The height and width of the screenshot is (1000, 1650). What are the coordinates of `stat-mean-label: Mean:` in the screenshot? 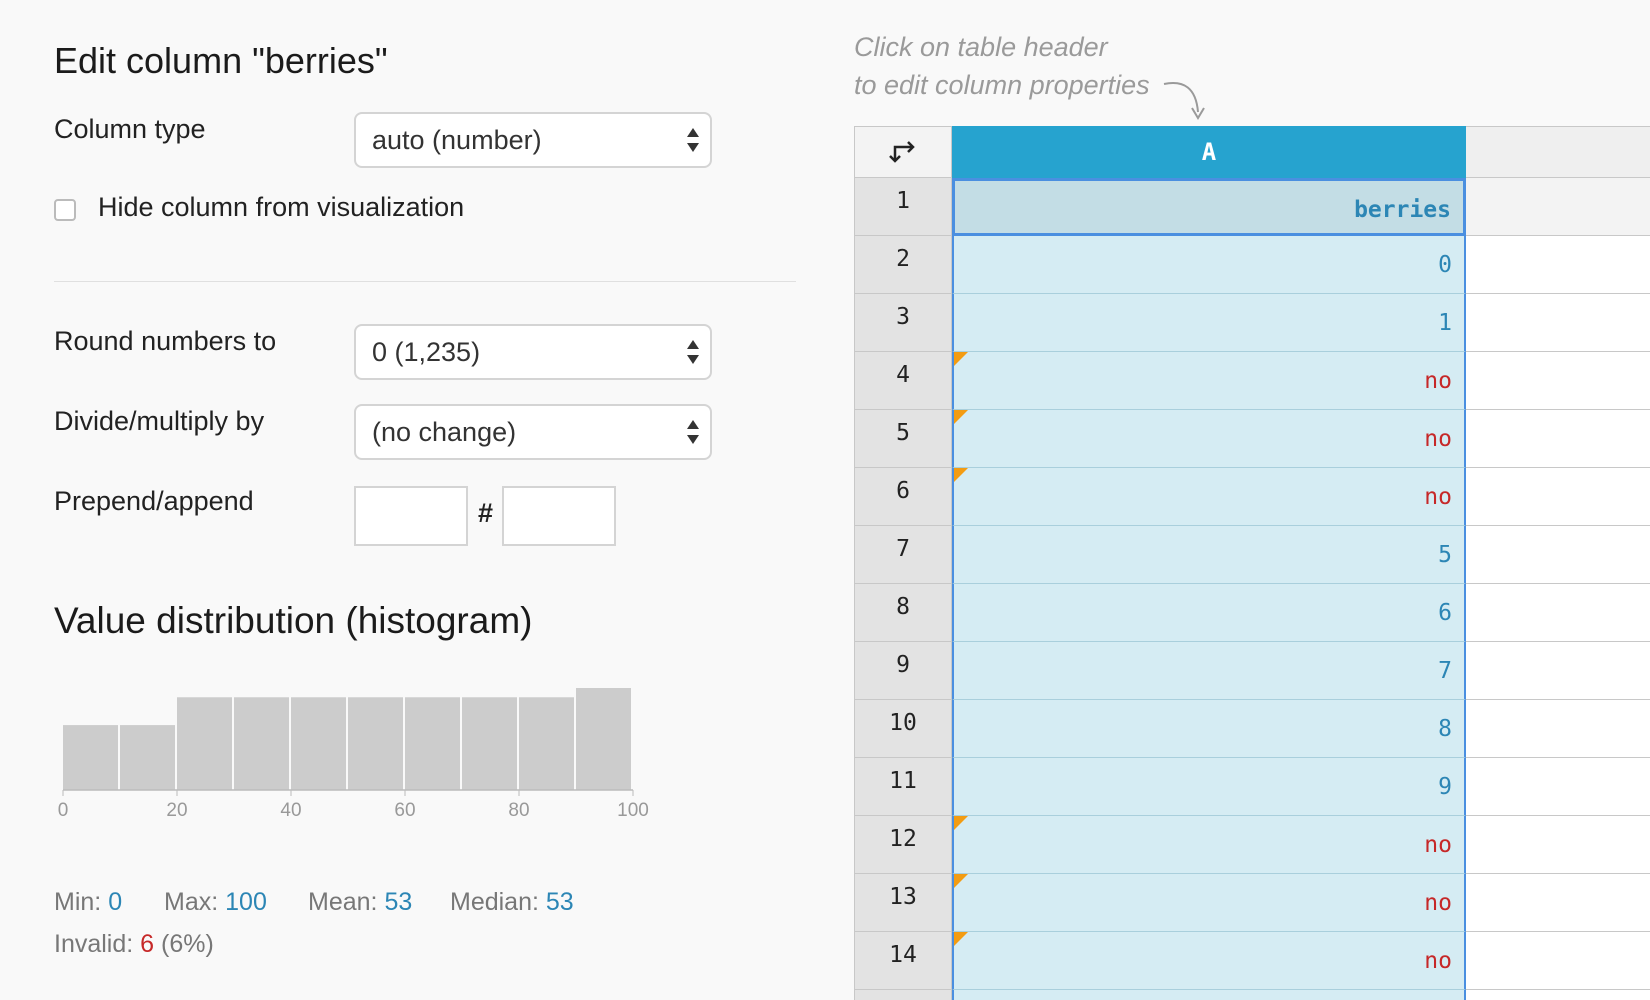 It's located at (343, 902).